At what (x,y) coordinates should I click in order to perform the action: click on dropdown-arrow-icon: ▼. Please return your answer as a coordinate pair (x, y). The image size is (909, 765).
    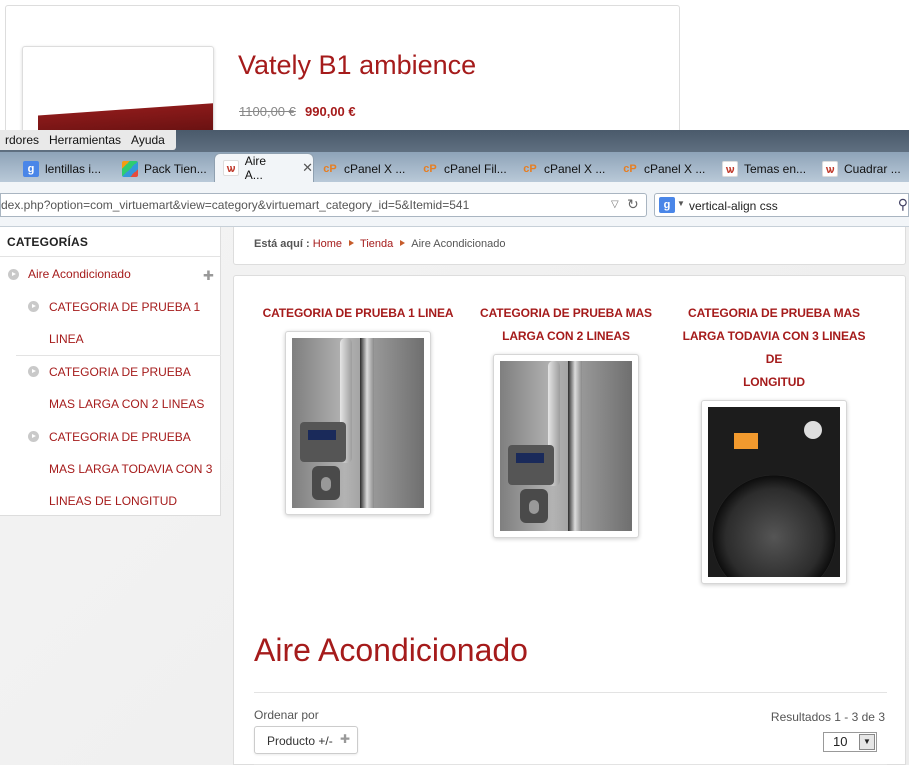
    Looking at the image, I should click on (867, 742).